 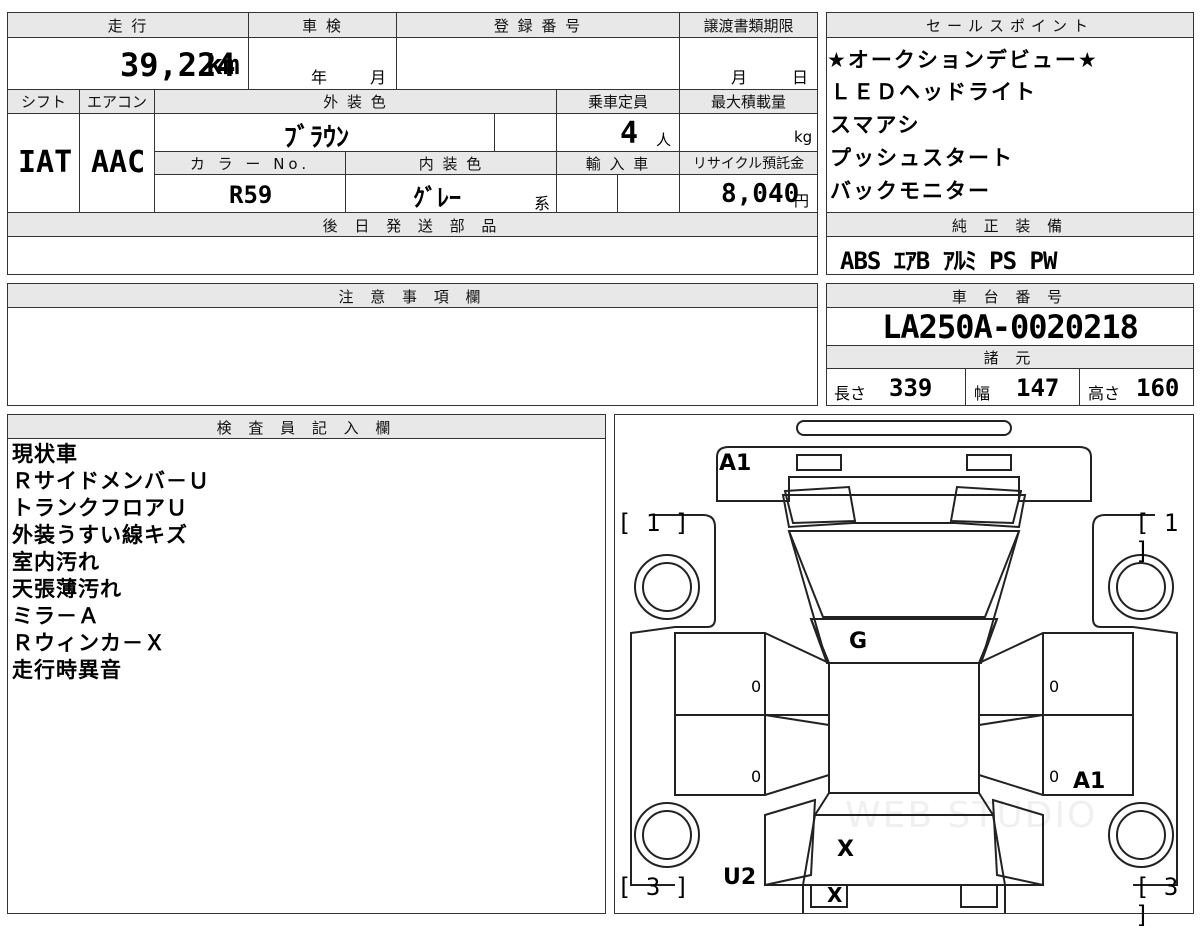 I want to click on color-number-value: R59, so click(x=251, y=195).